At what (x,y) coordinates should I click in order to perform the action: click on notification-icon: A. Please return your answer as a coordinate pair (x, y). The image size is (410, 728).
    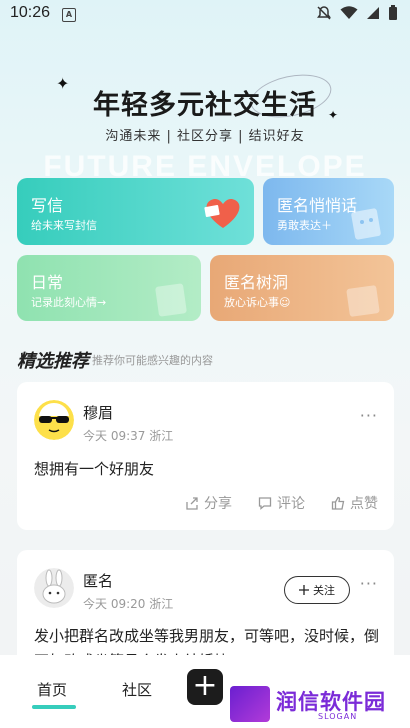
    Looking at the image, I should click on (69, 15).